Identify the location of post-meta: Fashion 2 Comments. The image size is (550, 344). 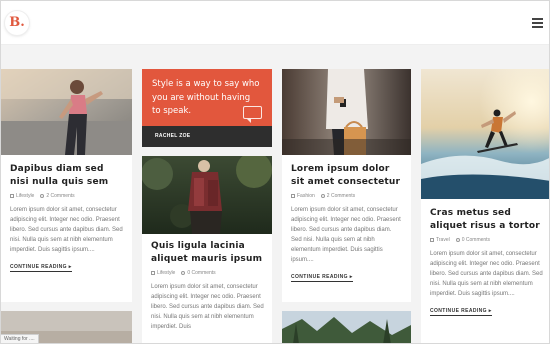
(347, 196).